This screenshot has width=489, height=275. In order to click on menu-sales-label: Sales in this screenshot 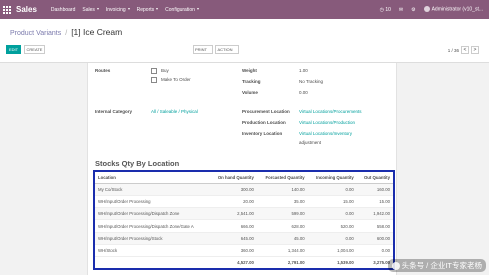, I will do `click(88, 9)`.